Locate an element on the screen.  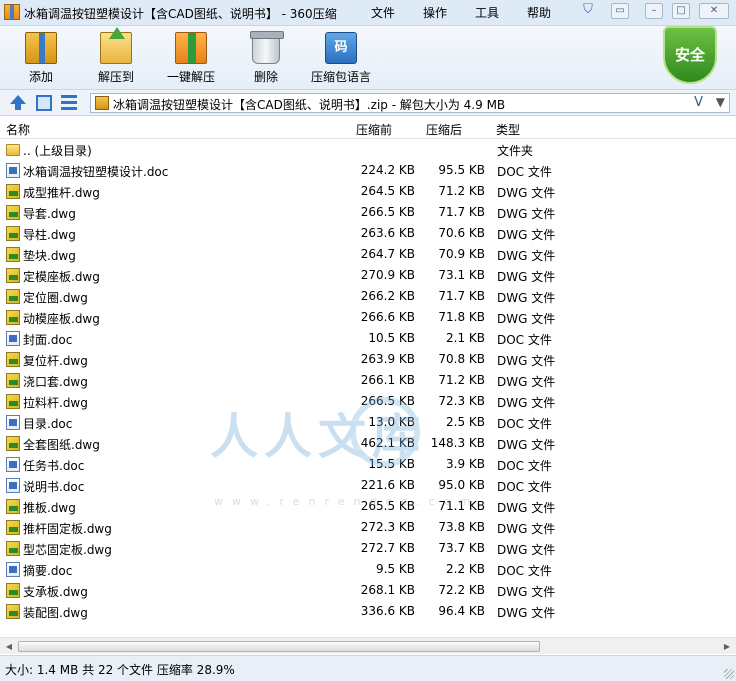
encoding-icon: 码 is located at coordinates (341, 48).